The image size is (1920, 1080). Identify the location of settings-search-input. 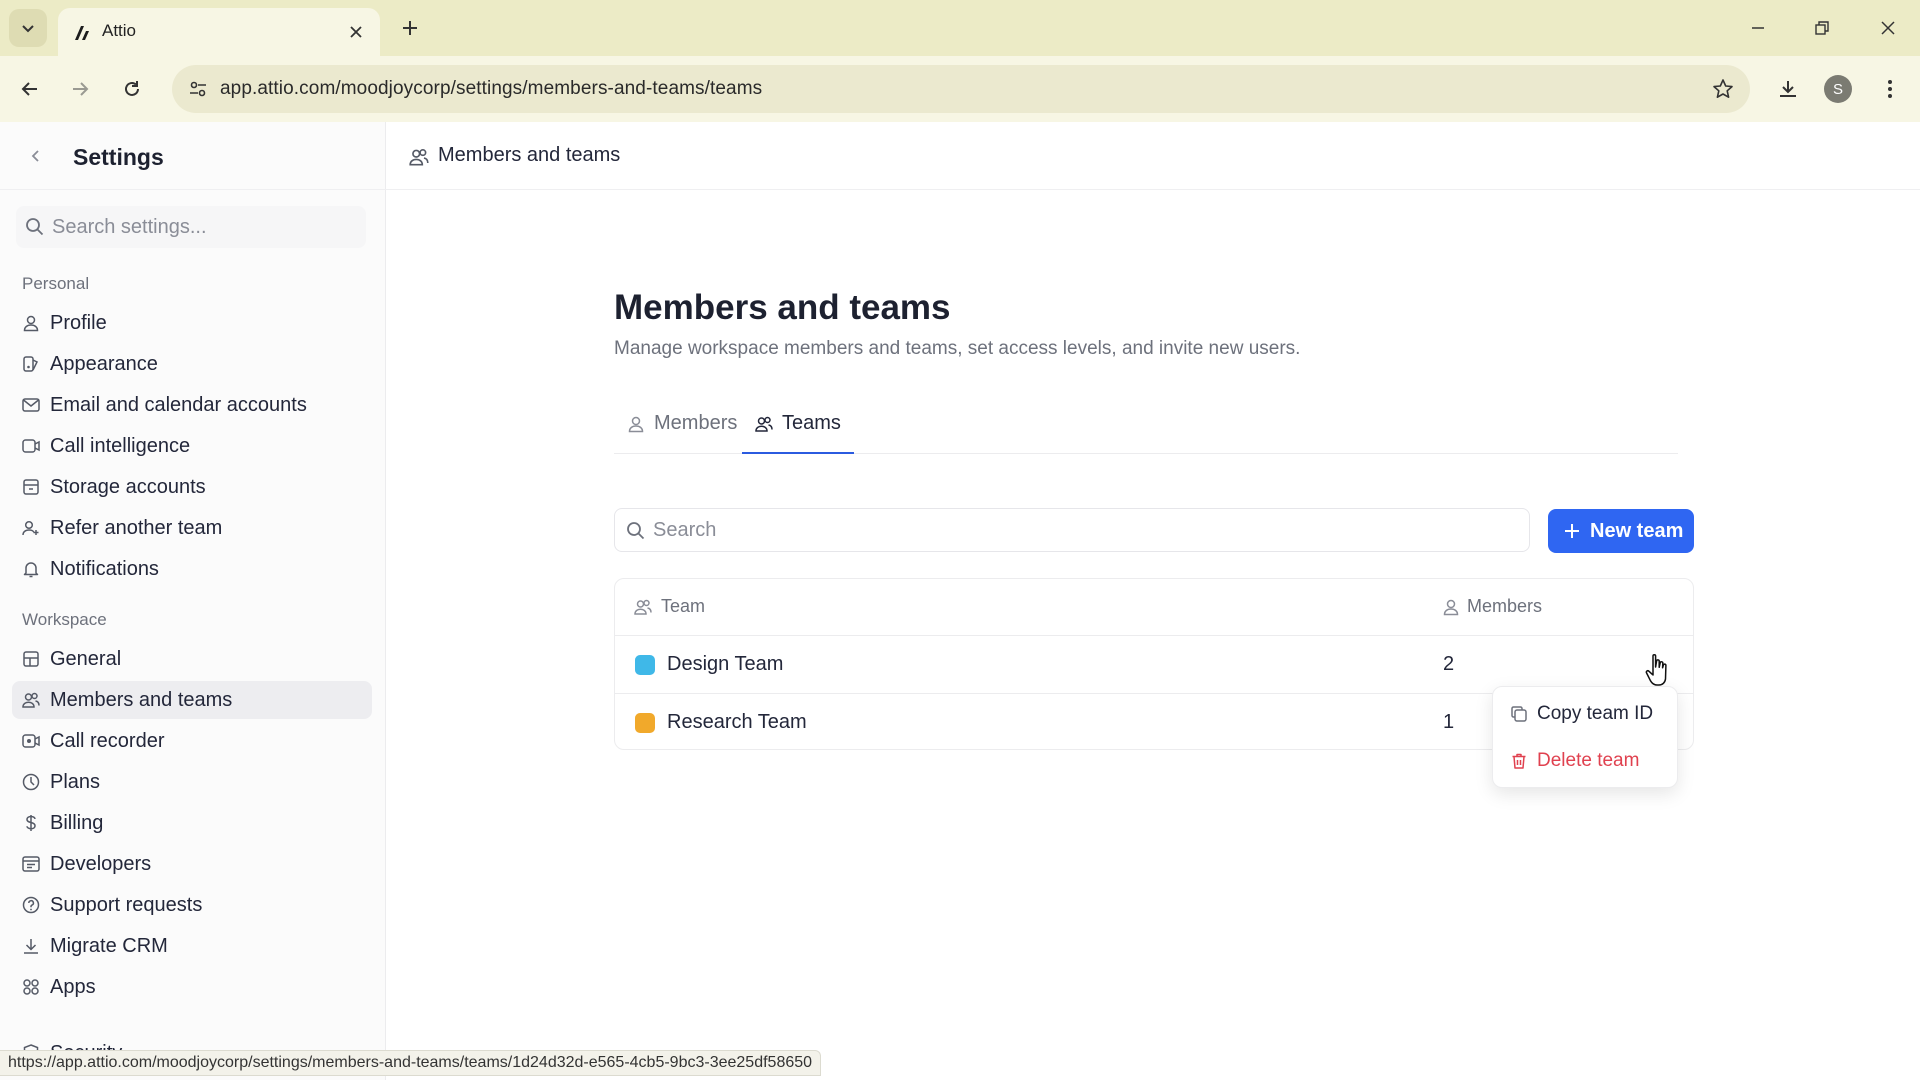
(202, 227).